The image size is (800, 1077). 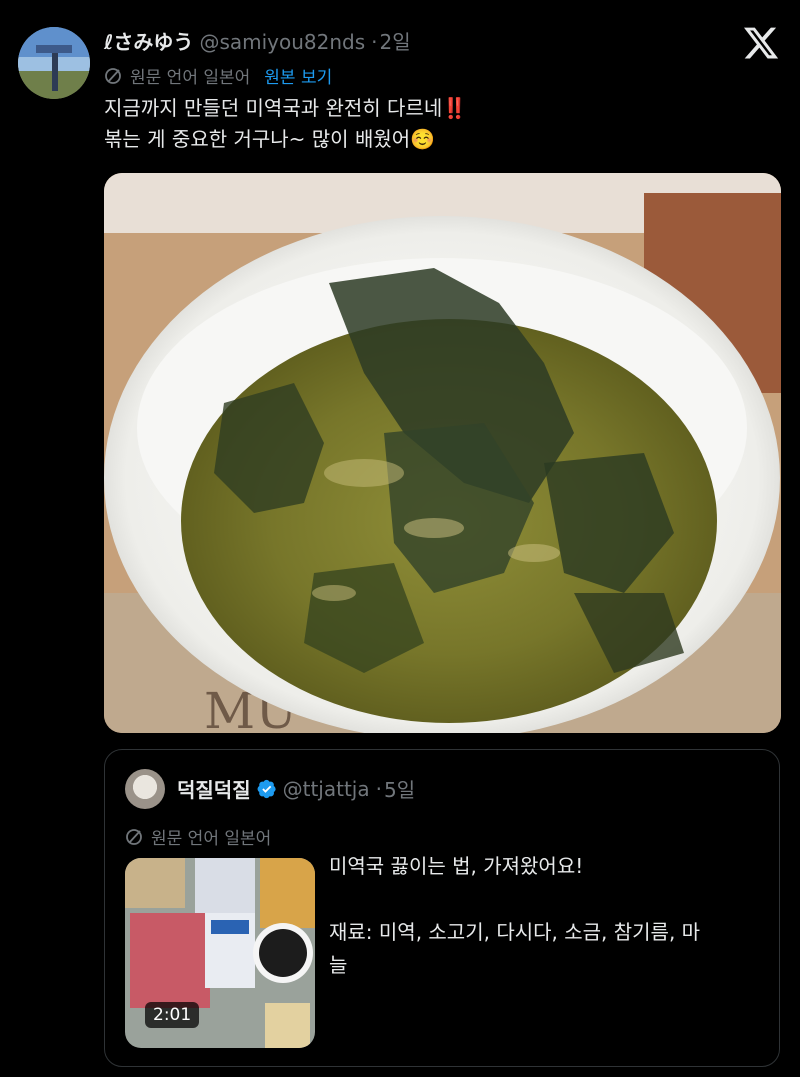 What do you see at coordinates (395, 42) in the screenshot?
I see `timestamp: 2일` at bounding box center [395, 42].